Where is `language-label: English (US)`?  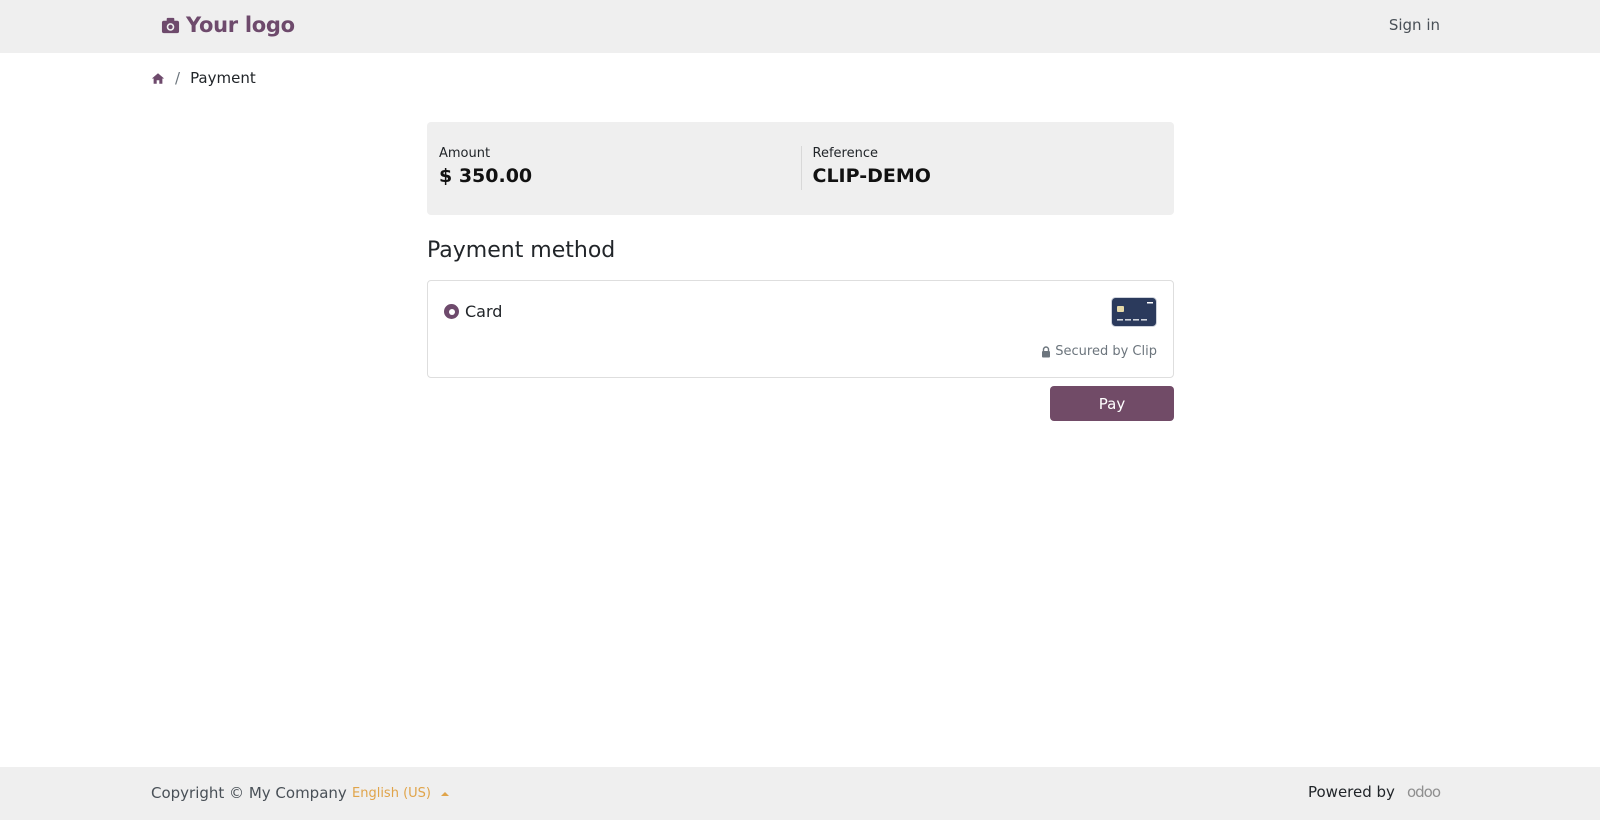 language-label: English (US) is located at coordinates (391, 793).